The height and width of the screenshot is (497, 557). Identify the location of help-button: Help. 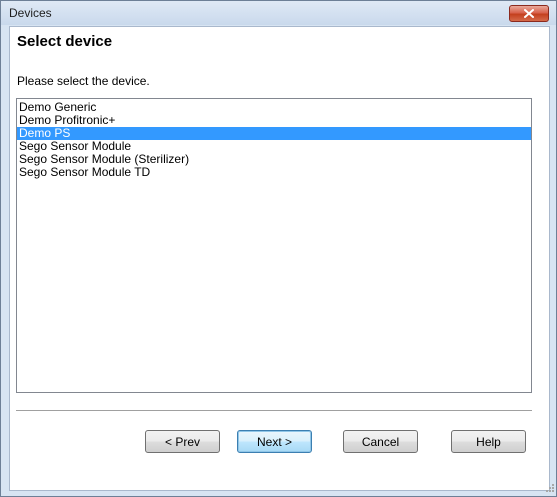
(488, 441).